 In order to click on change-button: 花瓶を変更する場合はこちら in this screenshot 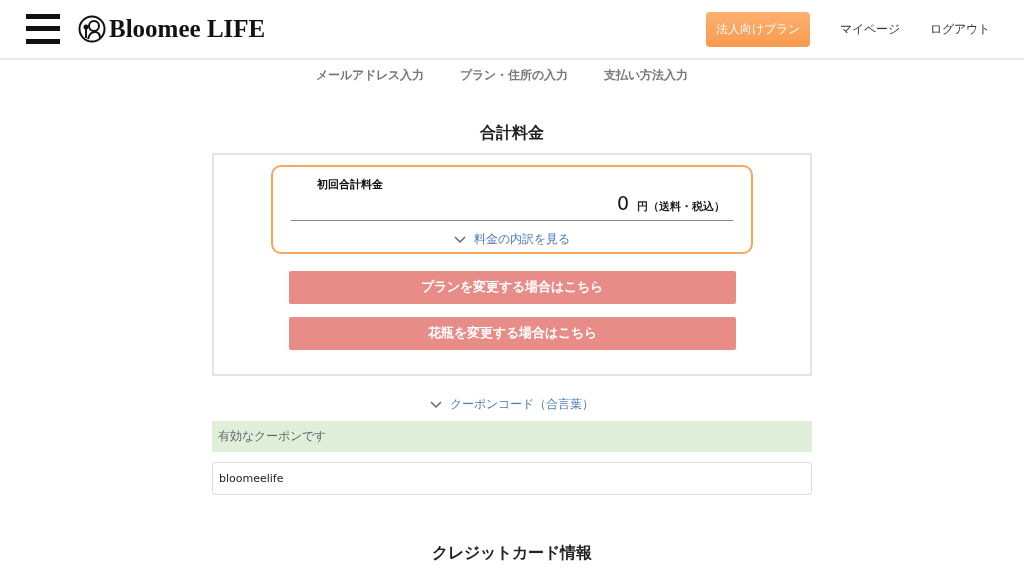, I will do `click(512, 333)`.